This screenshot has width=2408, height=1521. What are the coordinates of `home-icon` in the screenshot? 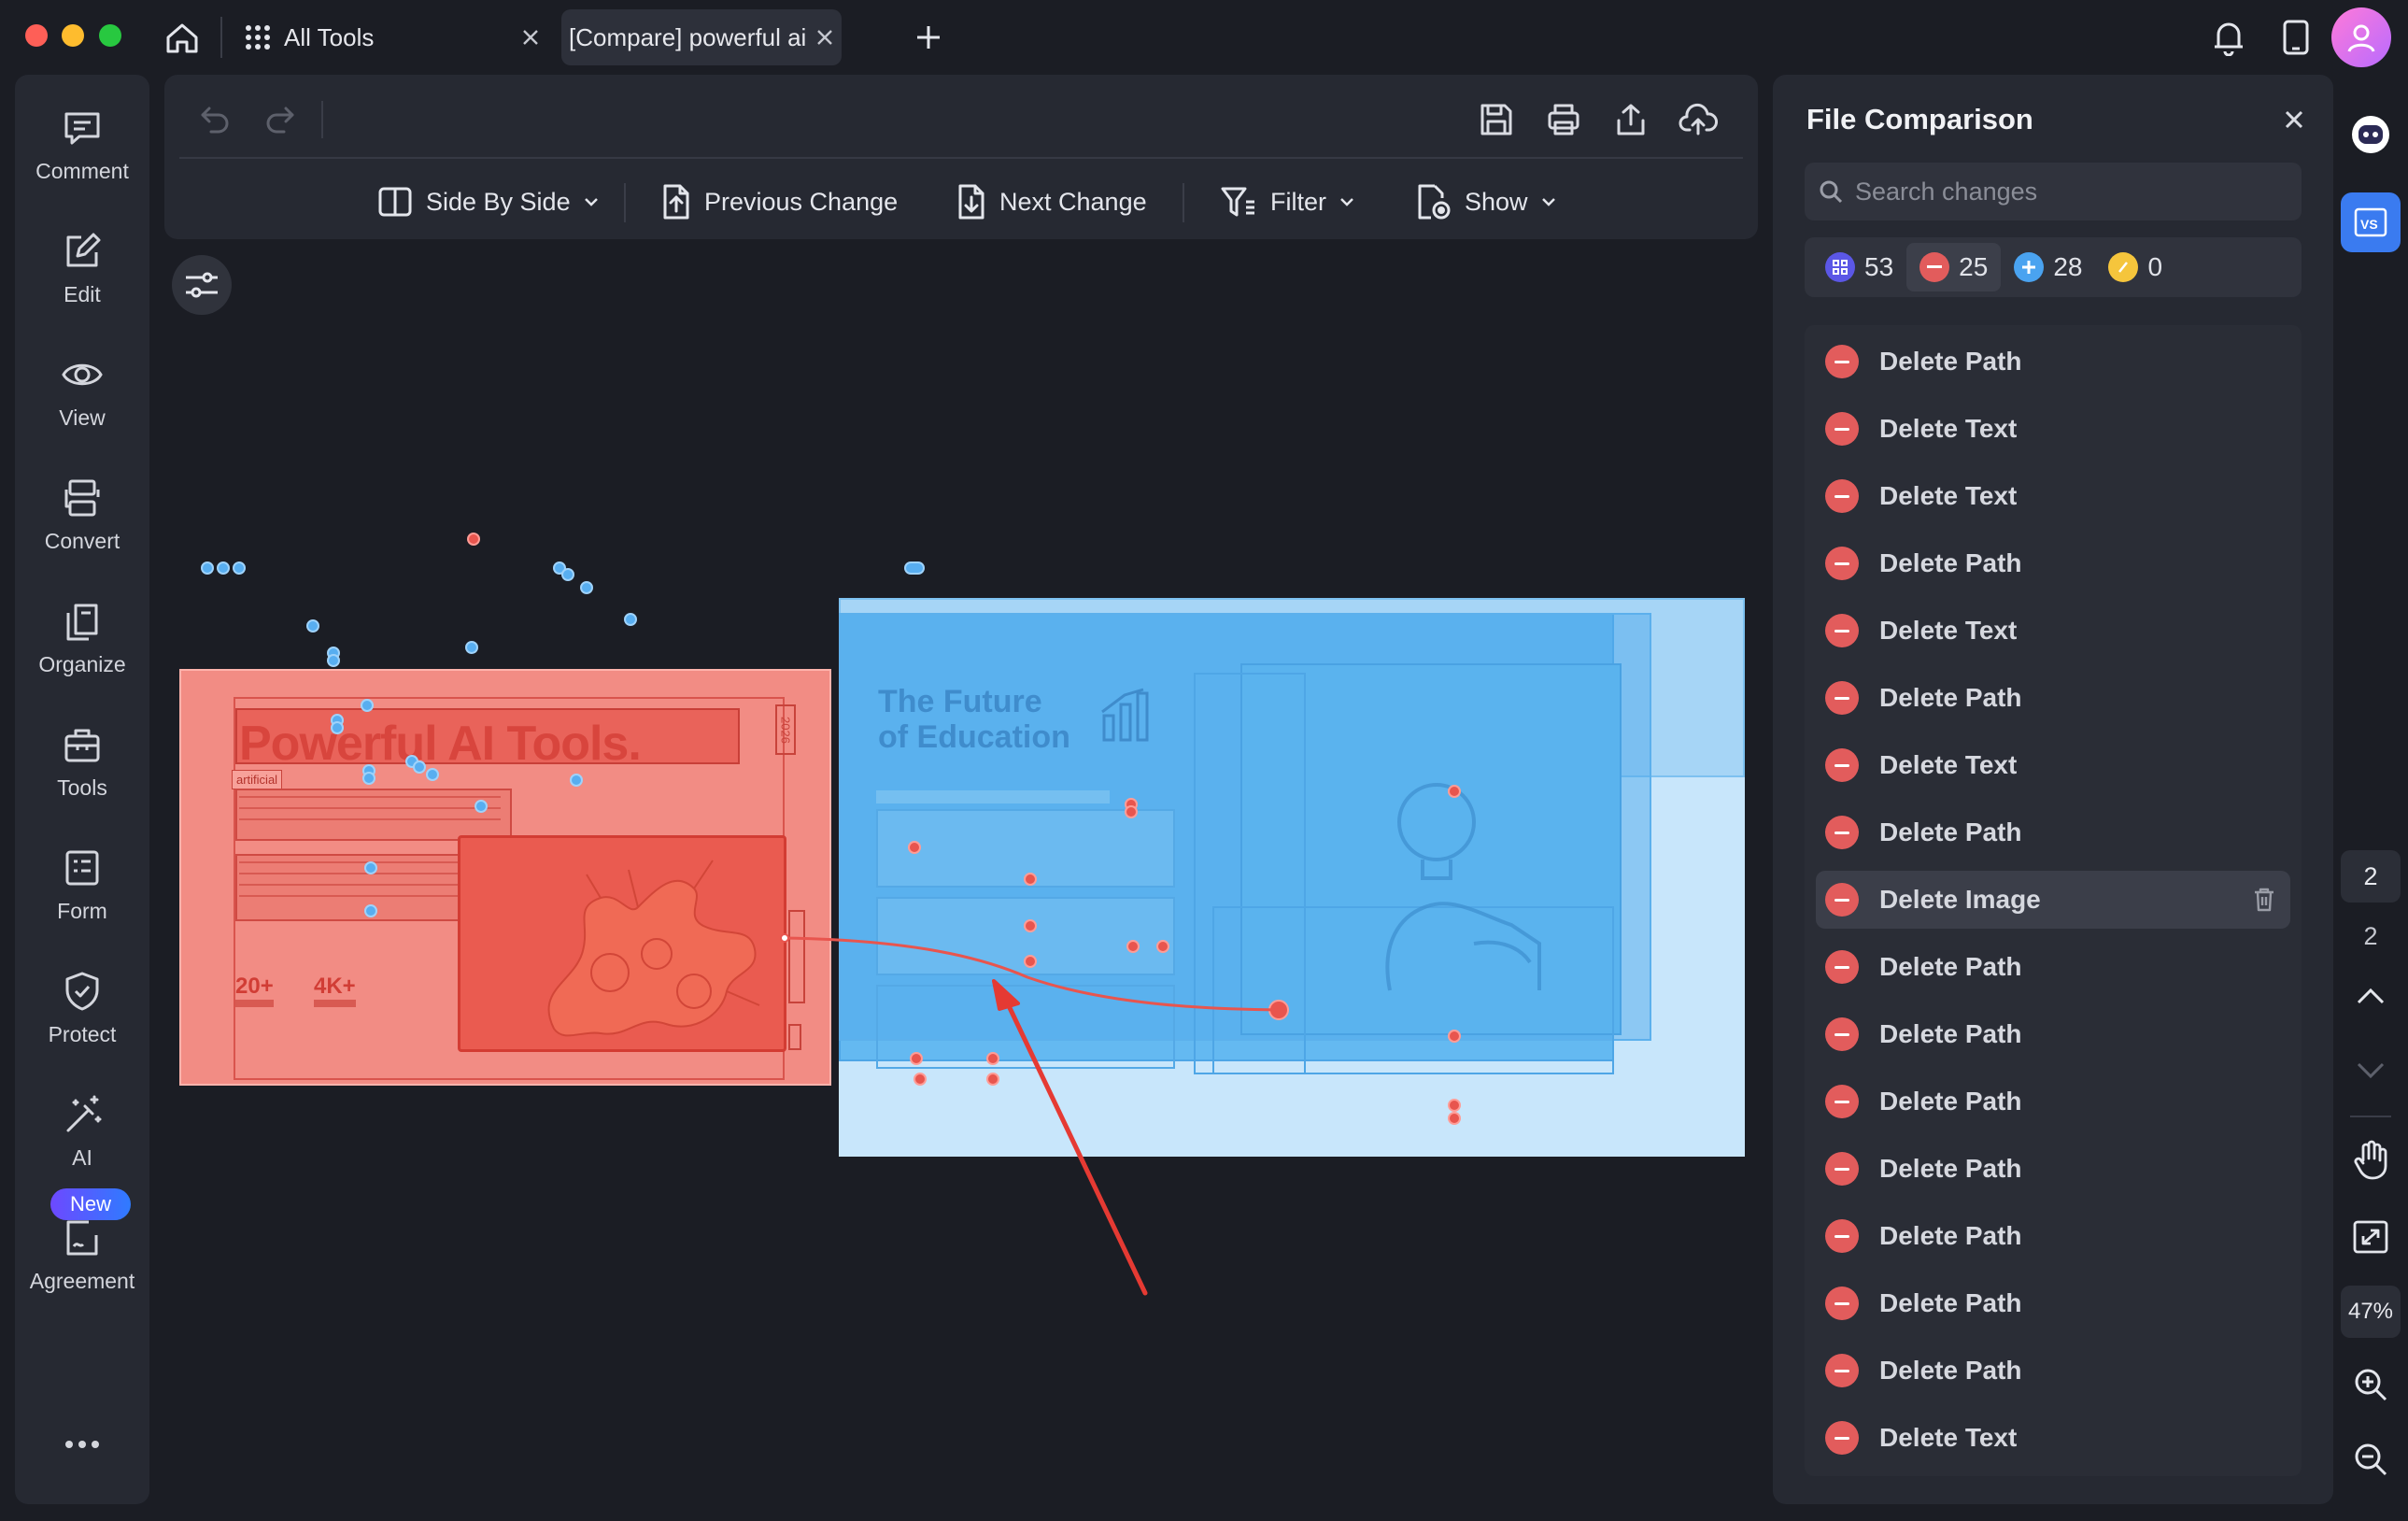 It's located at (182, 38).